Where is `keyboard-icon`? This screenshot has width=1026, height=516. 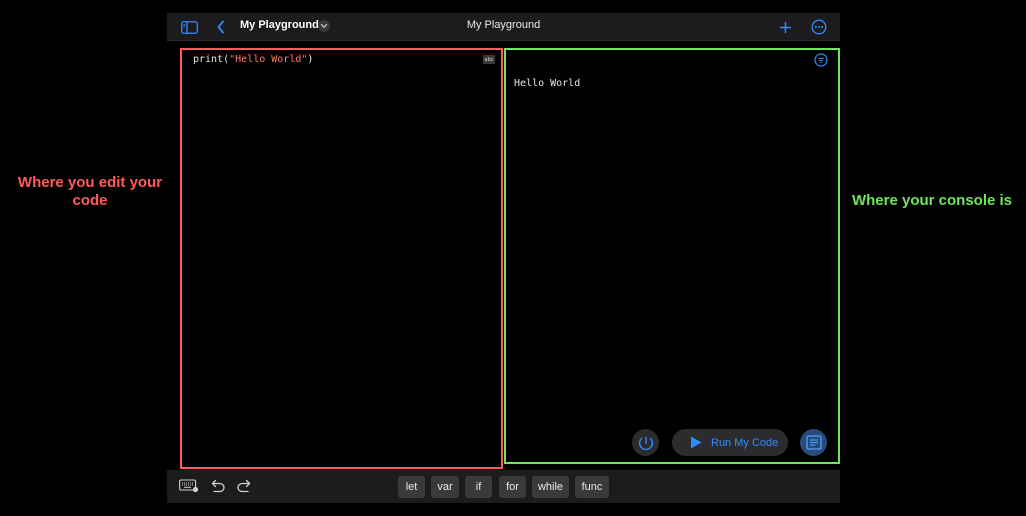 keyboard-icon is located at coordinates (189, 486).